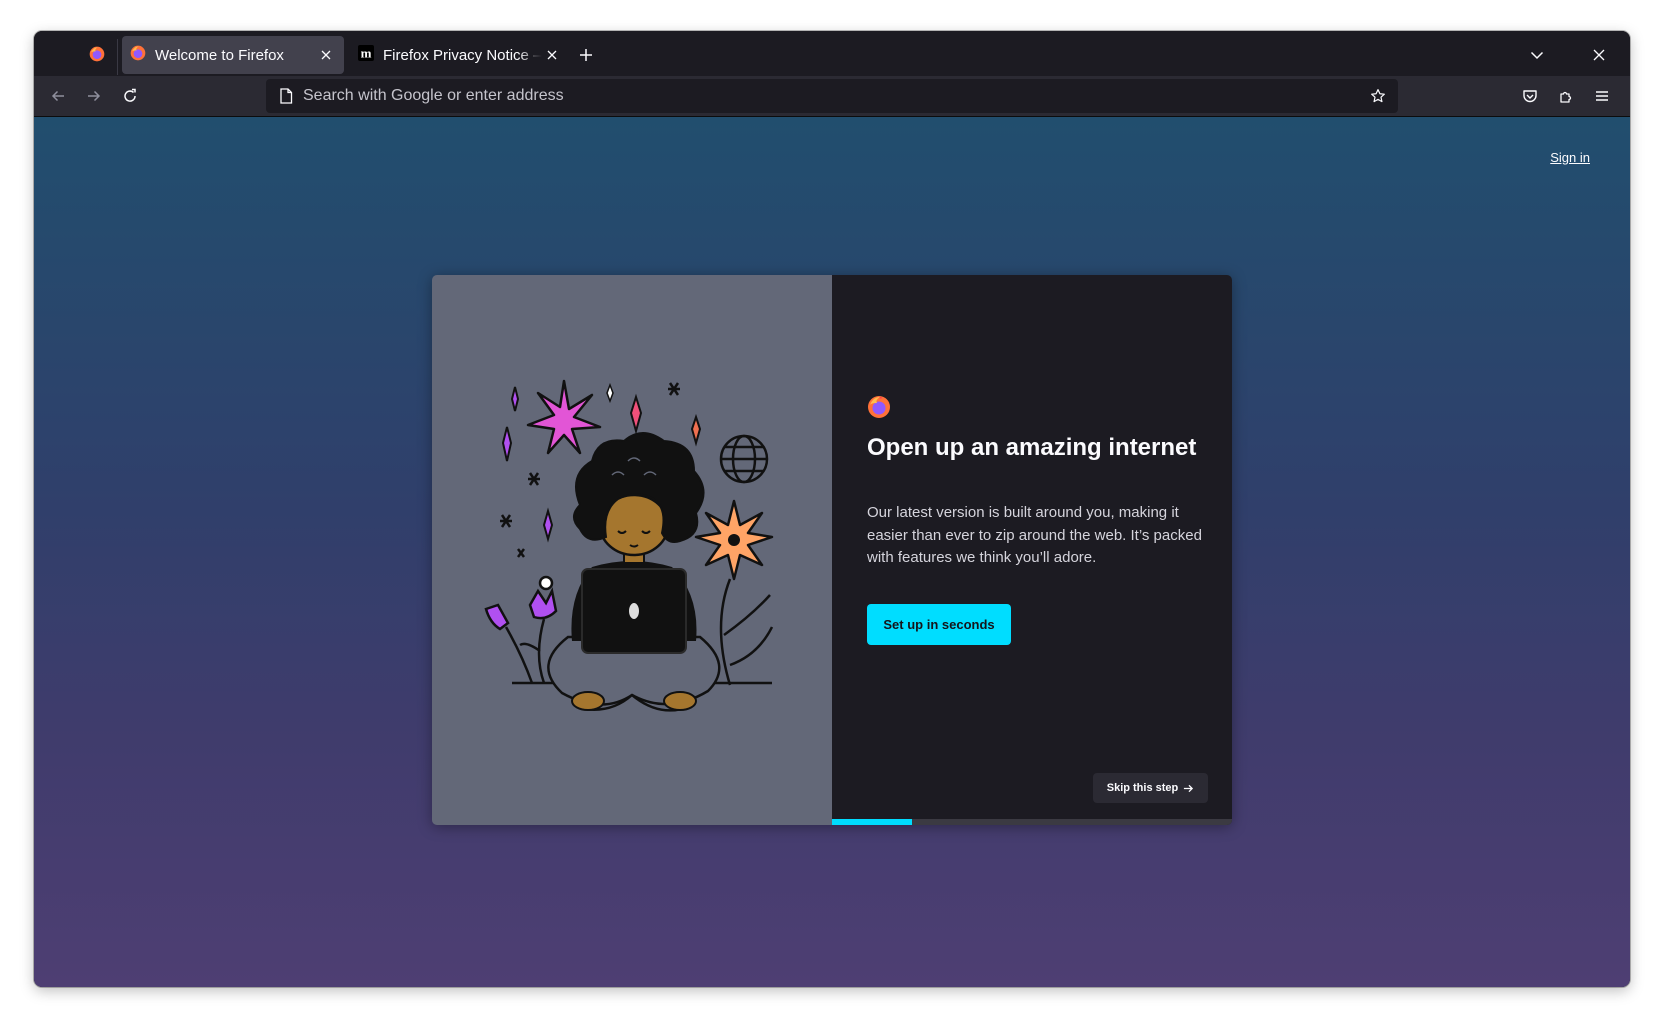 This screenshot has width=1663, height=1023. I want to click on set-up-button: Set up in seconds, so click(939, 624).